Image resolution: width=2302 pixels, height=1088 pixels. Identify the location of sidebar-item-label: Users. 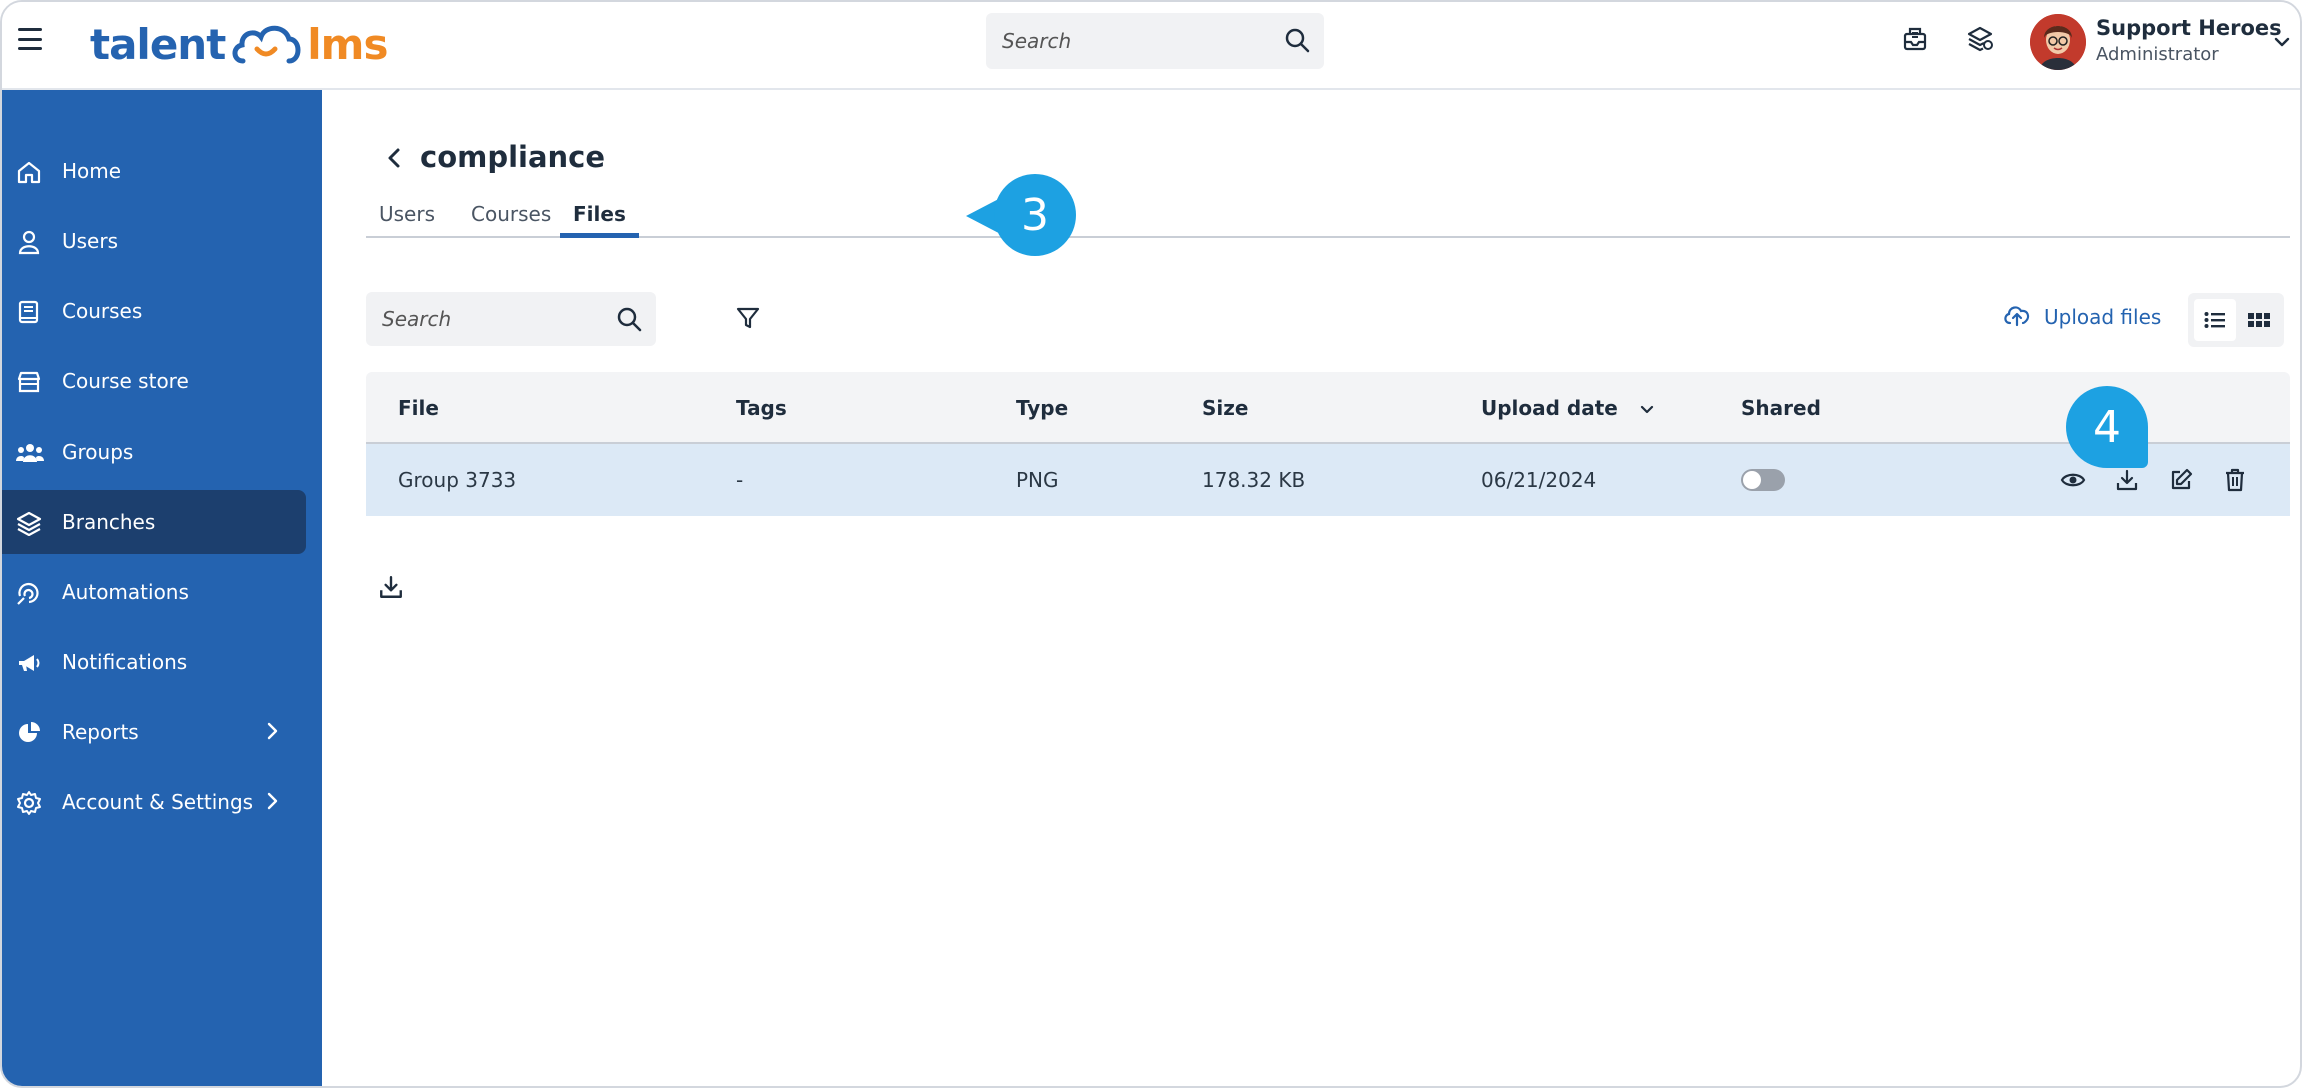
(90, 241).